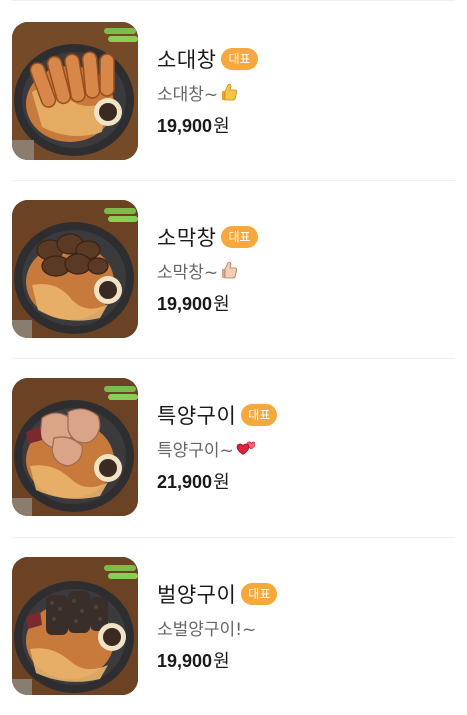 This screenshot has height=715, width=467. What do you see at coordinates (302, 415) in the screenshot?
I see `name-row: 특양구이 대표` at bounding box center [302, 415].